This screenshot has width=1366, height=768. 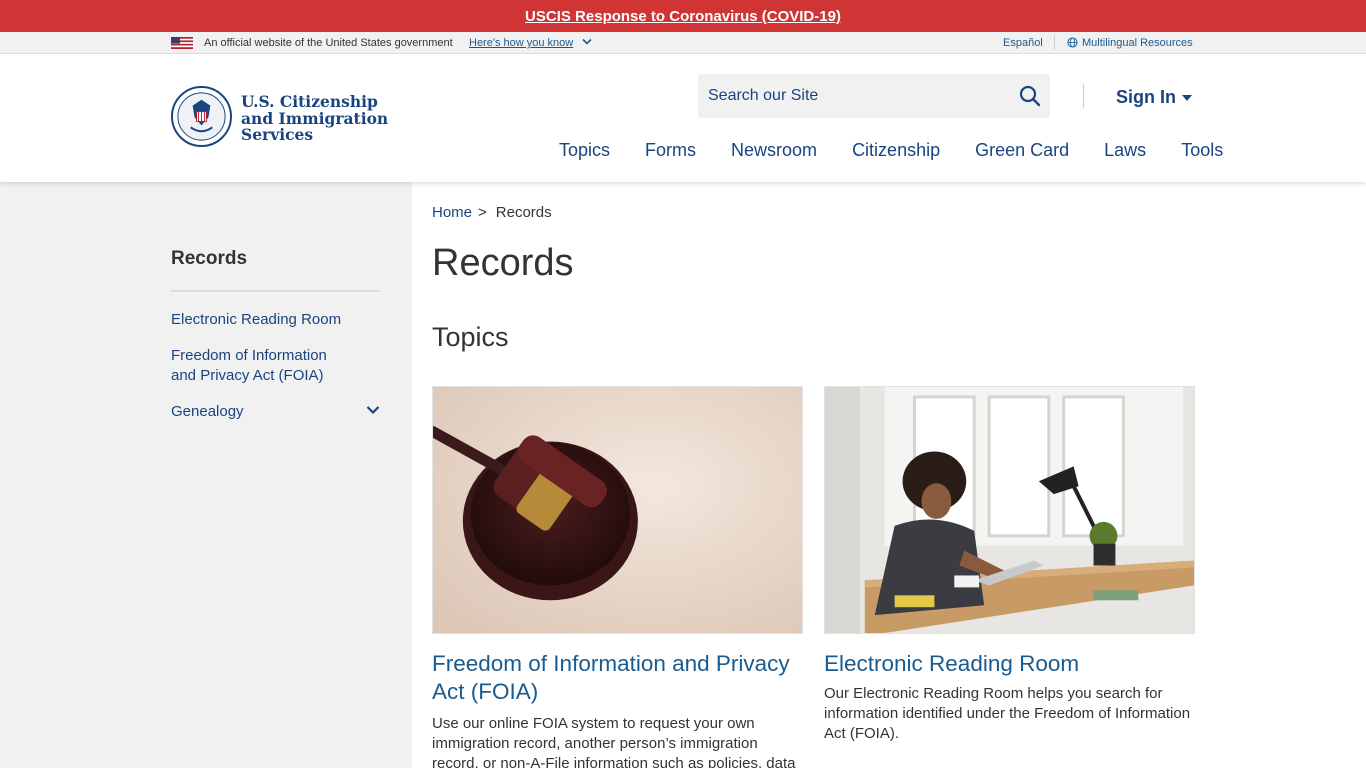 What do you see at coordinates (523, 212) in the screenshot?
I see `breadcrumb-current: Records` at bounding box center [523, 212].